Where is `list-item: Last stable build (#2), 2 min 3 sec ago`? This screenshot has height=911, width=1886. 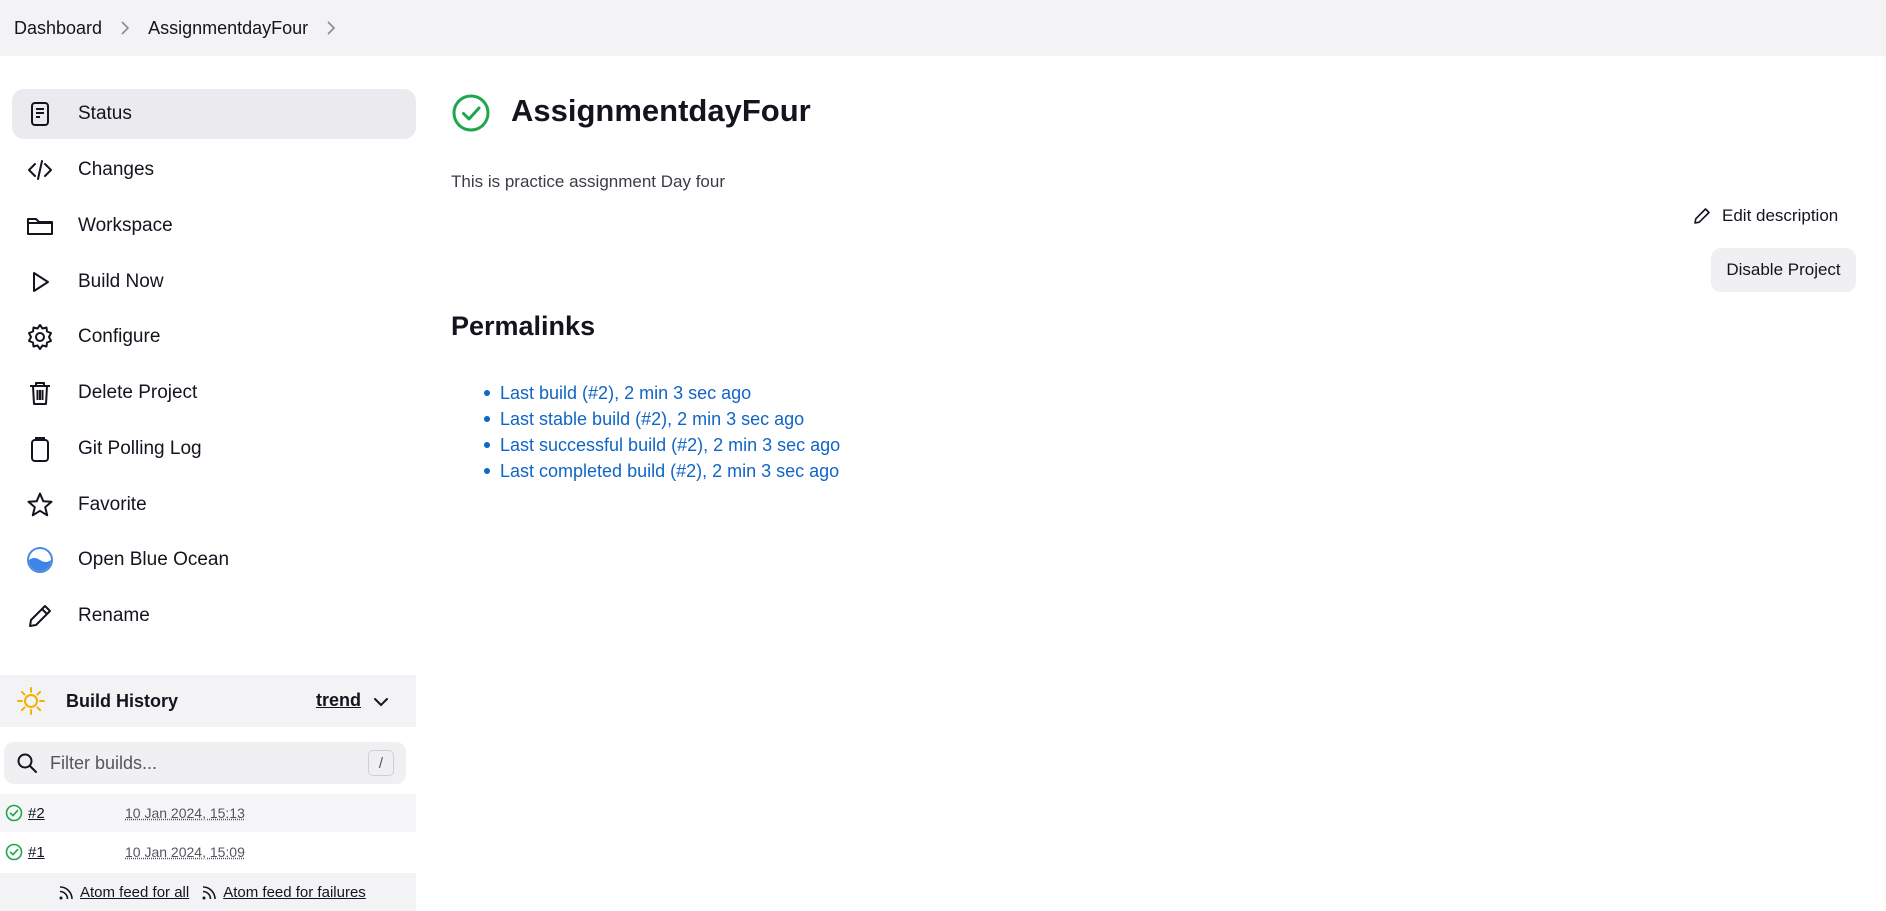 list-item: Last stable build (#2), 2 min 3 sec ago is located at coordinates (670, 419).